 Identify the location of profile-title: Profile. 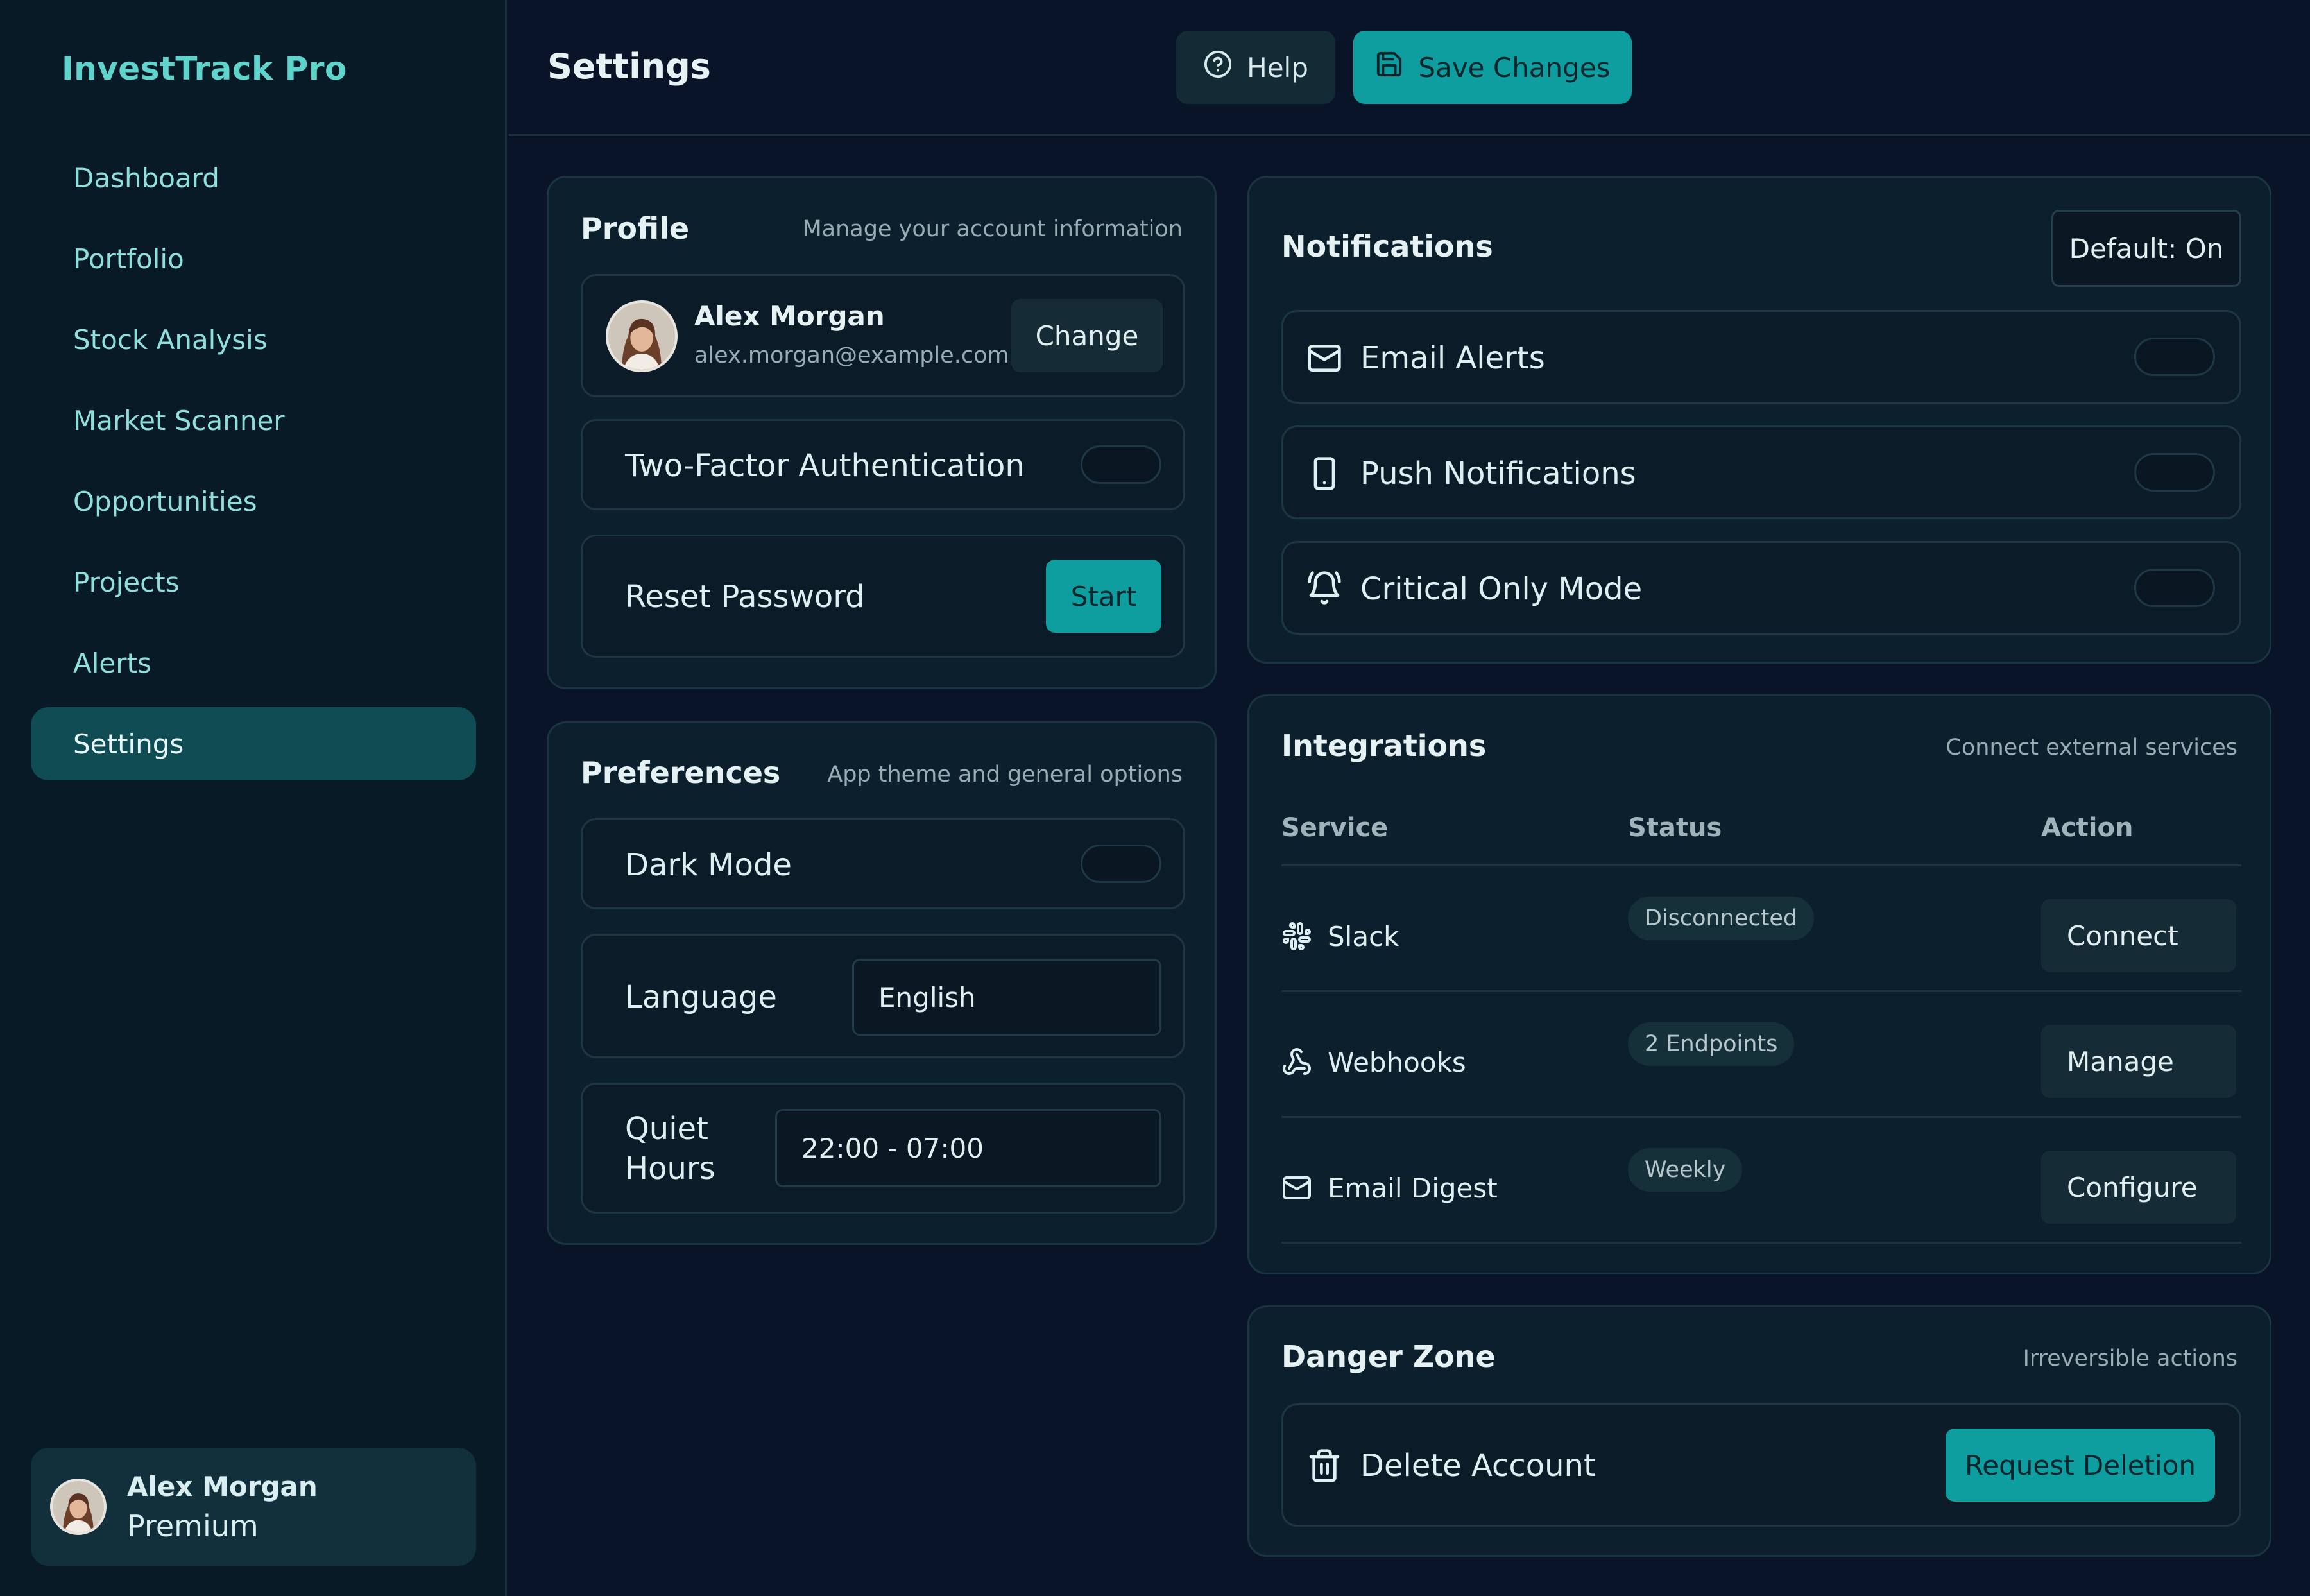
(636, 228).